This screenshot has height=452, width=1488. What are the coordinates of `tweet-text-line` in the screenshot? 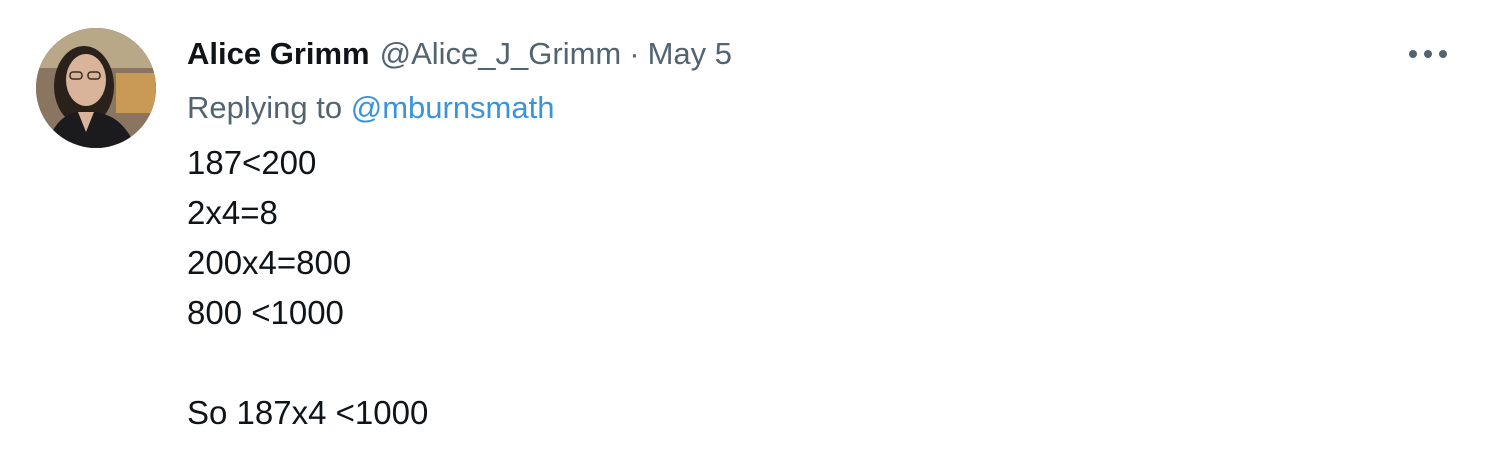 It's located at (807, 363).